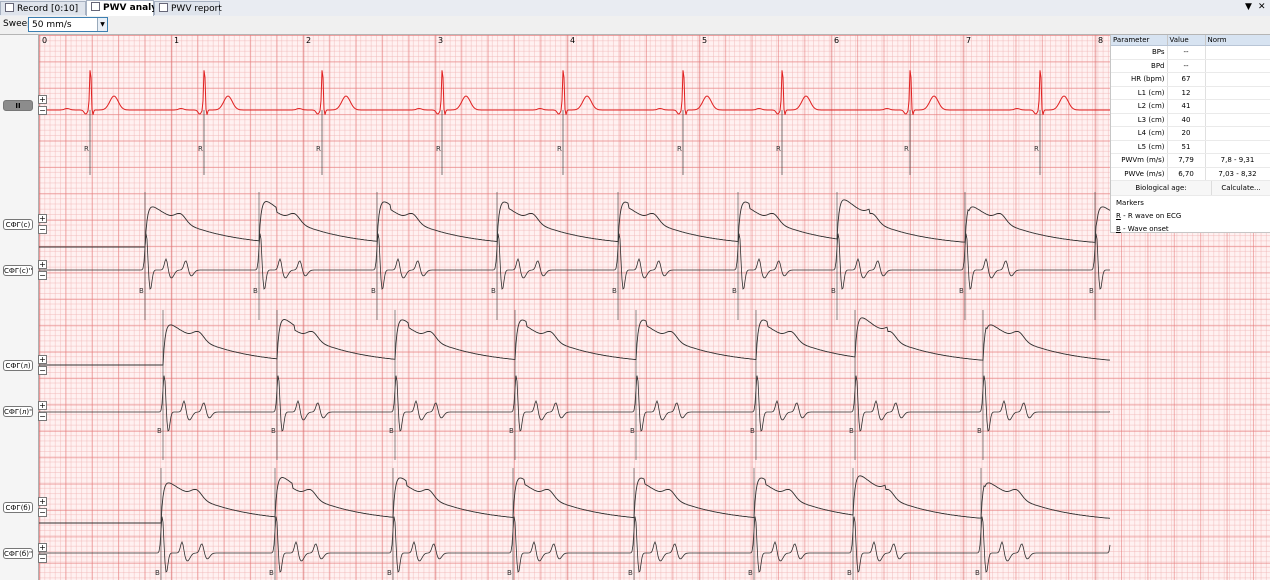 Image resolution: width=1270 pixels, height=580 pixels. I want to click on param-row: PWVe (m/s) 6,70 7,03 - 8,32, so click(1190, 174).